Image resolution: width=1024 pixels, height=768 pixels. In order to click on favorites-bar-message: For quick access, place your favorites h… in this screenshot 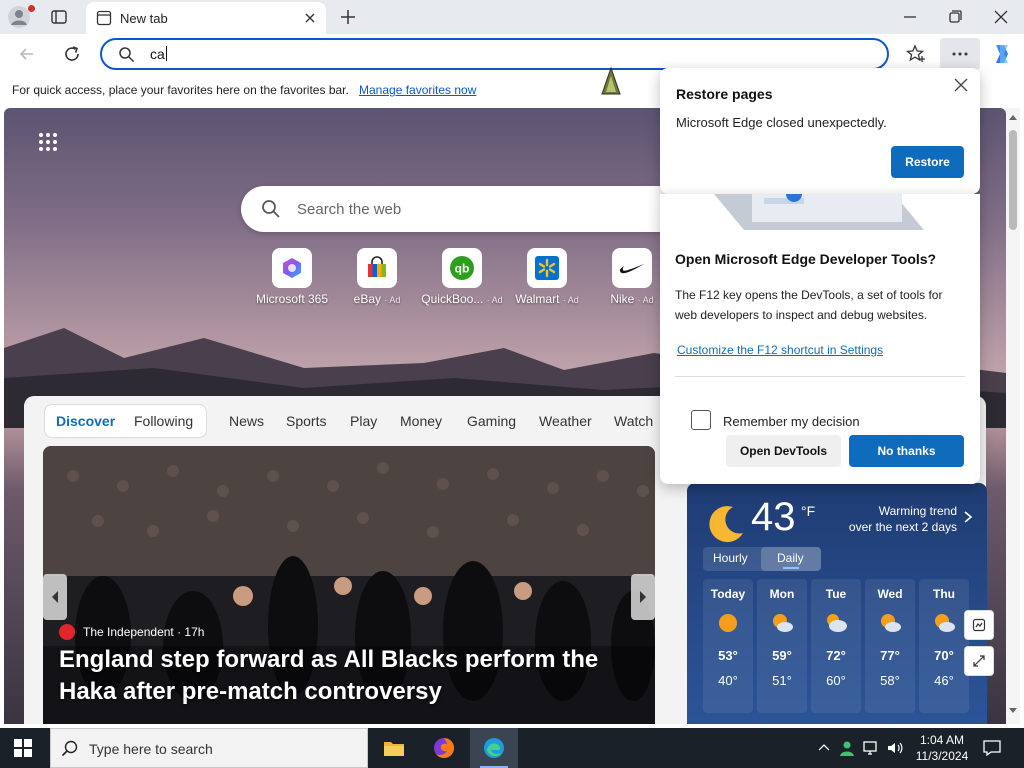, I will do `click(180, 90)`.